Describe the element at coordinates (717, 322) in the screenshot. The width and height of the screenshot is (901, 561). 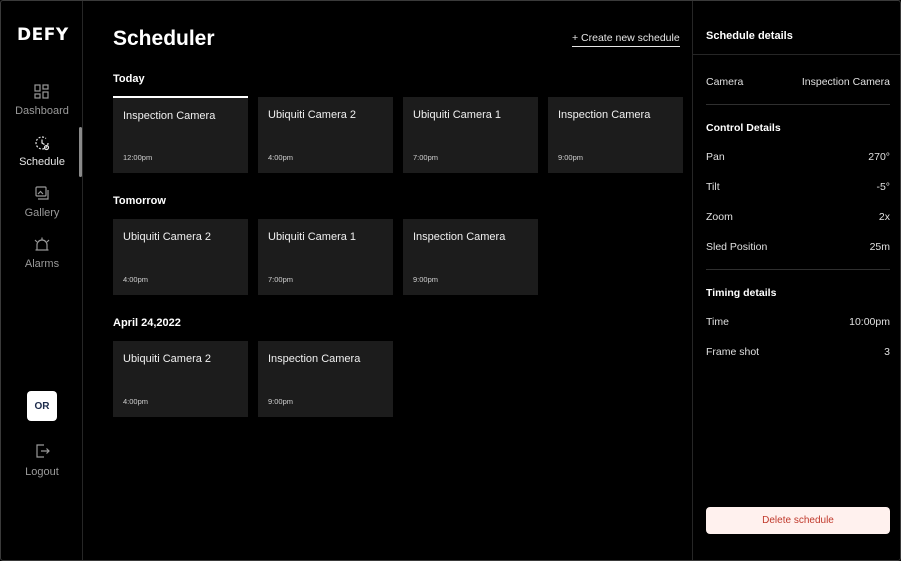
I see `detail-label: Time` at that location.